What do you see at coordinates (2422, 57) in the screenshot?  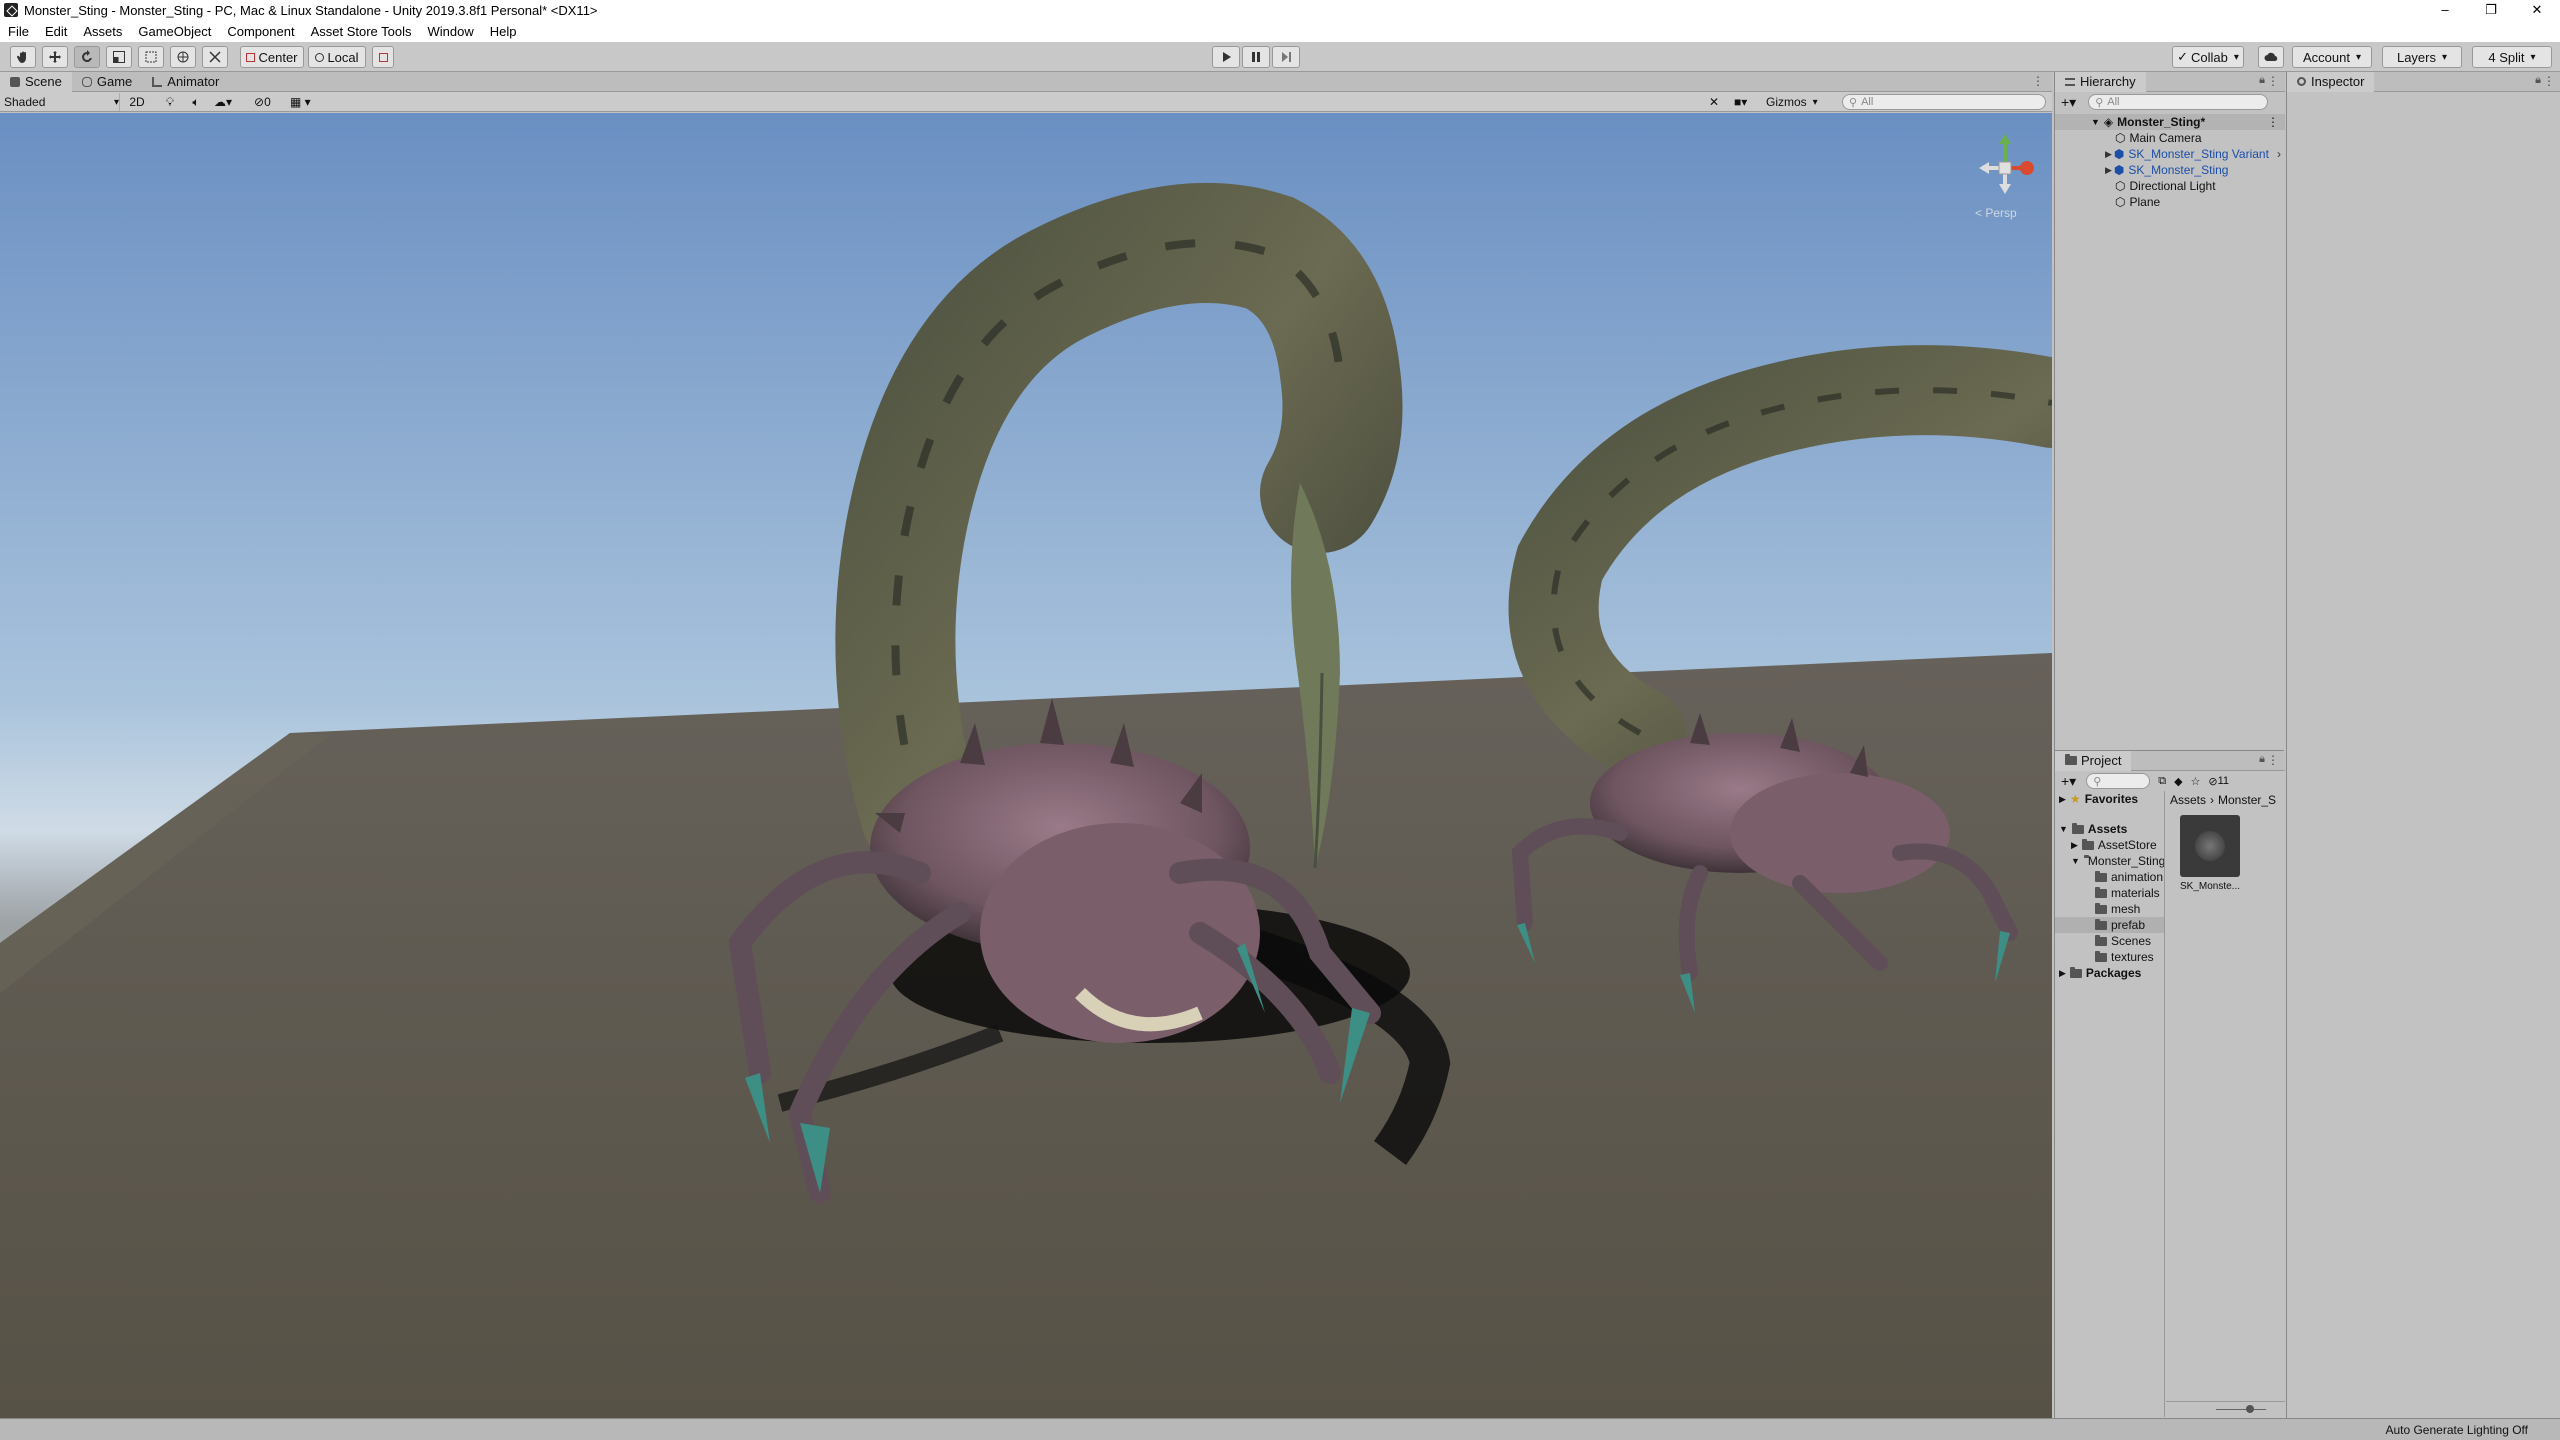 I see `layers-dropdown: Layers` at bounding box center [2422, 57].